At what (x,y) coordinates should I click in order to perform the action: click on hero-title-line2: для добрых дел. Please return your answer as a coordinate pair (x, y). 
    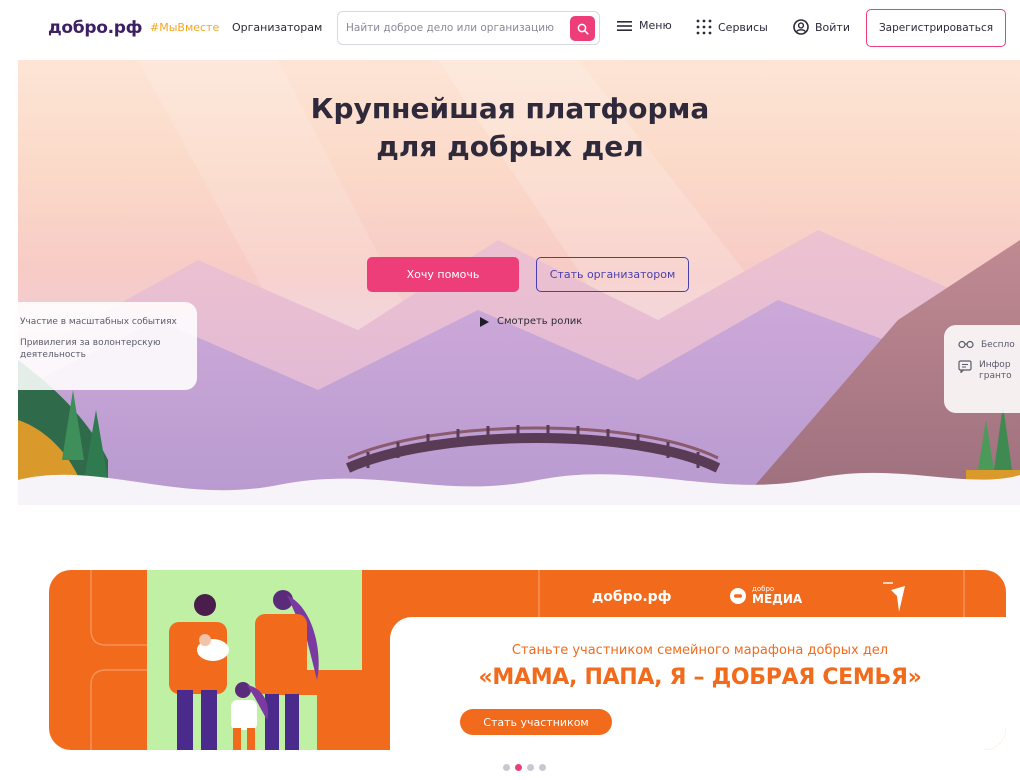
    Looking at the image, I should click on (510, 146).